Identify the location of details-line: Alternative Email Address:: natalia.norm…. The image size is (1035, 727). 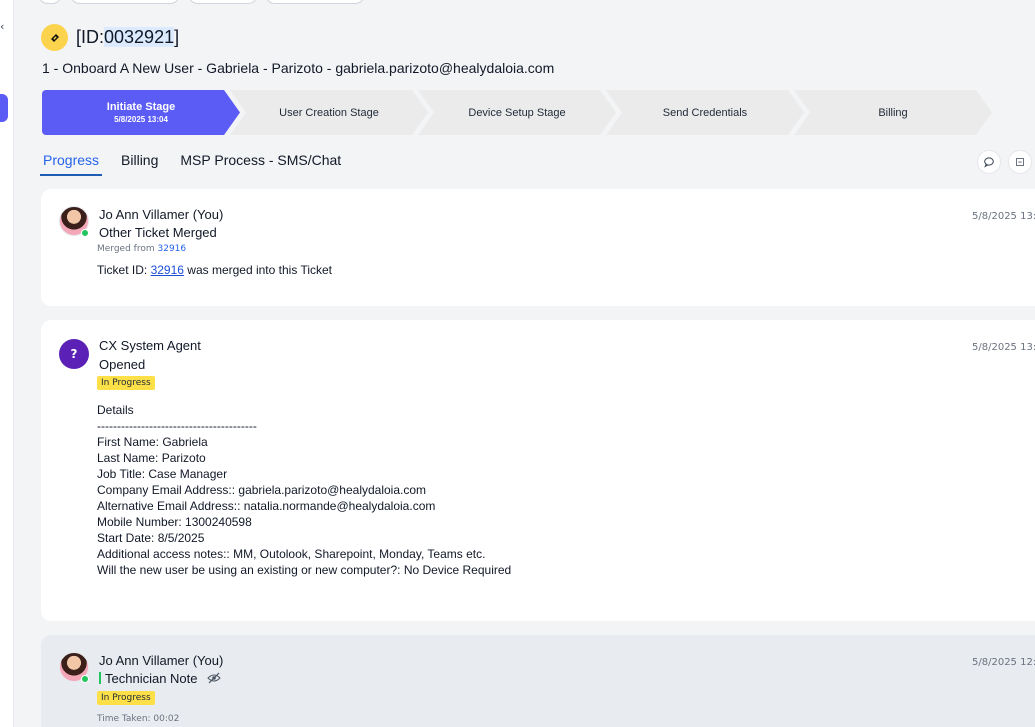
(266, 506).